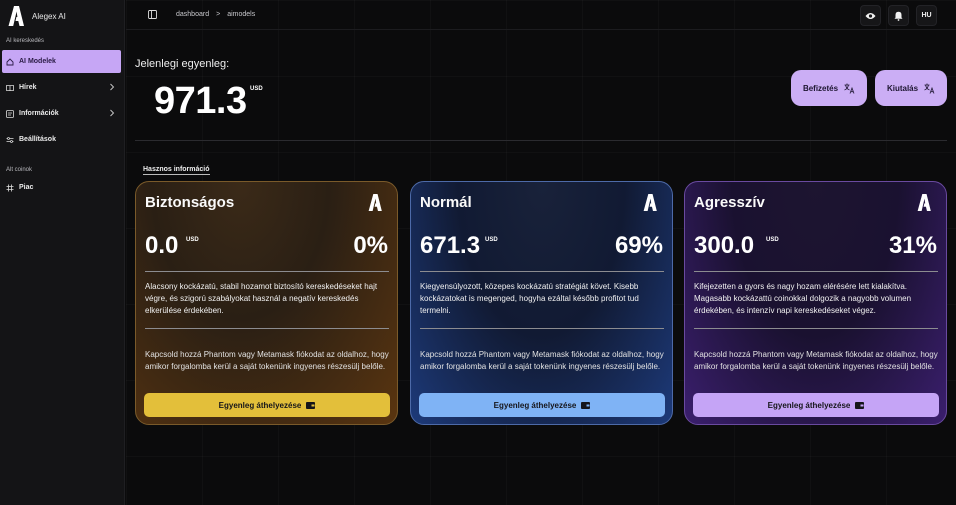  What do you see at coordinates (200, 101) in the screenshot?
I see `balance-value: 971.3` at bounding box center [200, 101].